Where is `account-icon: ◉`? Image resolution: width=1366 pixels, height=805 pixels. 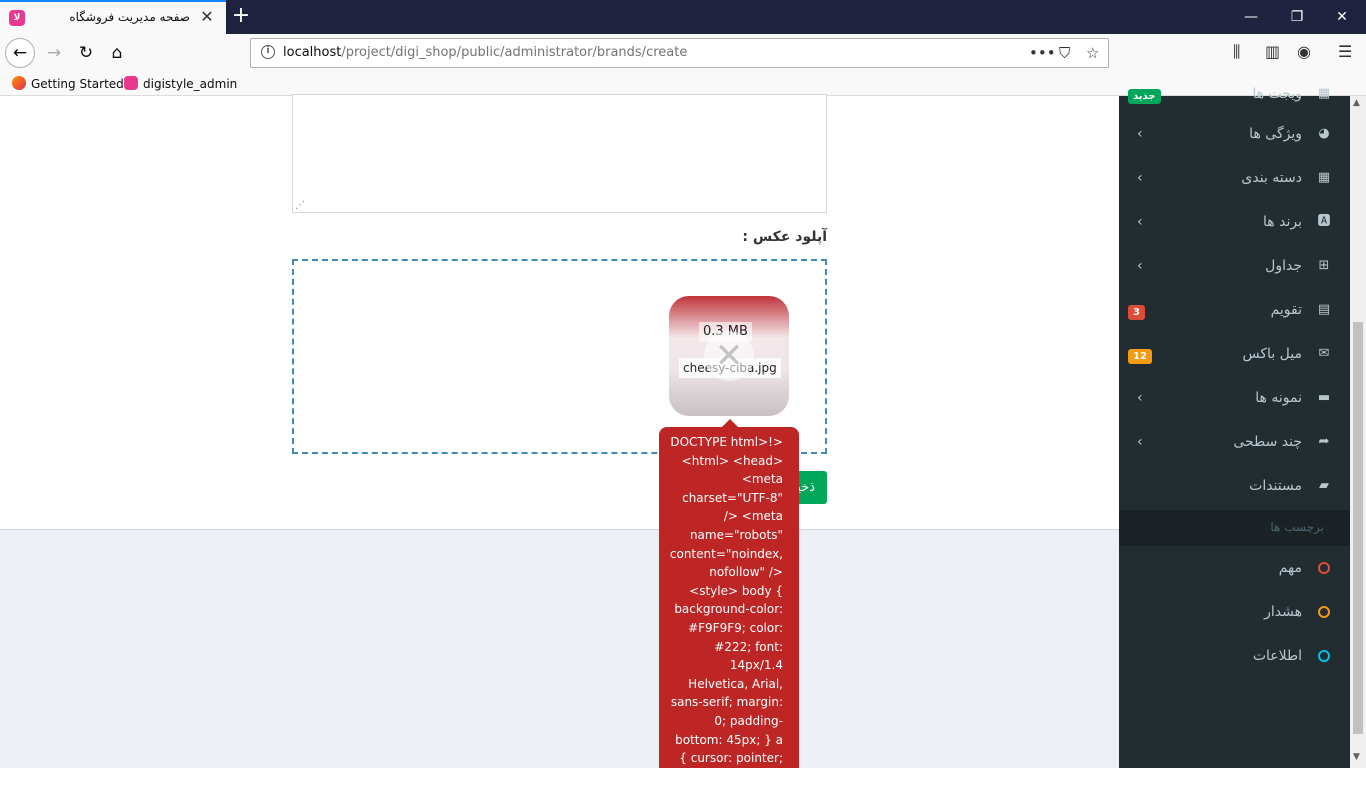
account-icon: ◉ is located at coordinates (1304, 51).